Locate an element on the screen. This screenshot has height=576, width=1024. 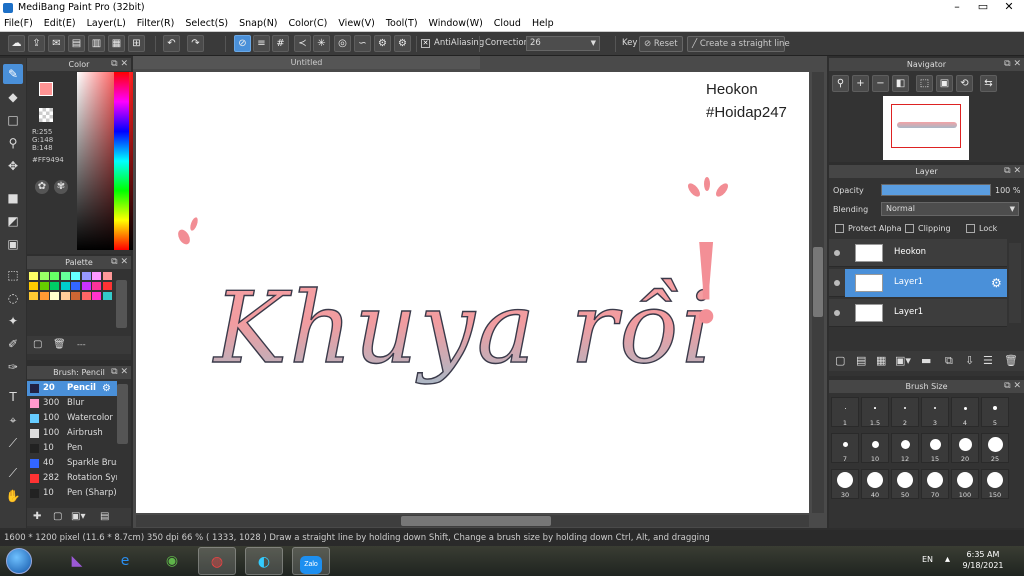
brush-item: 100 Airbrush is located at coordinates (72, 433).